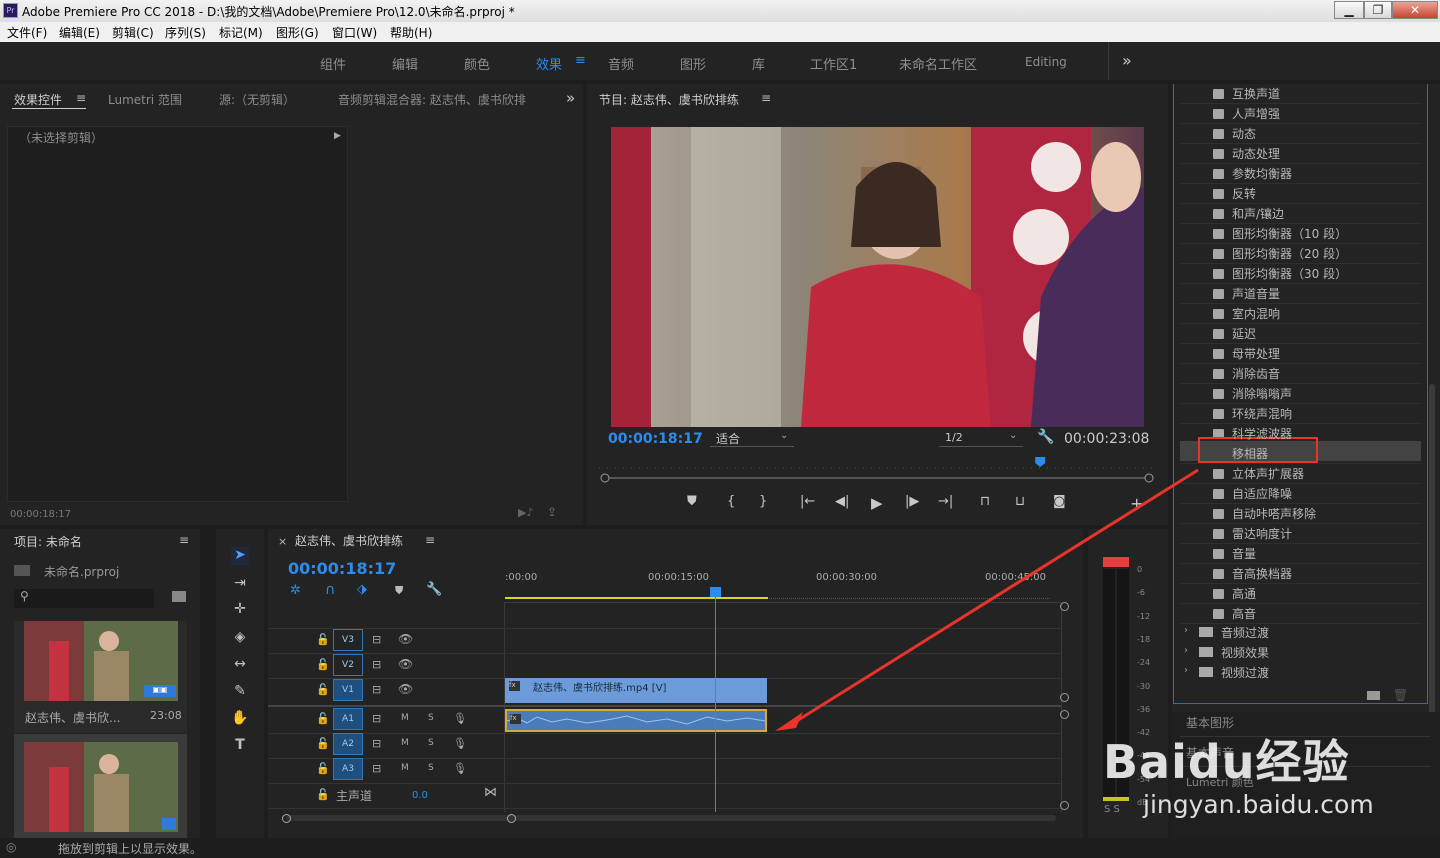 Image resolution: width=1440 pixels, height=858 pixels. I want to click on workspace-more-icon: », so click(1127, 60).